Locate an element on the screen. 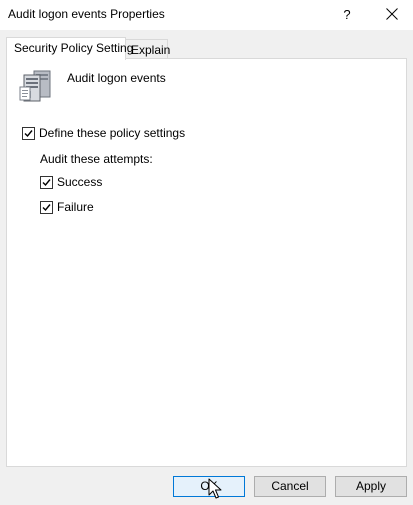 The image size is (413, 505). close-button is located at coordinates (392, 15).